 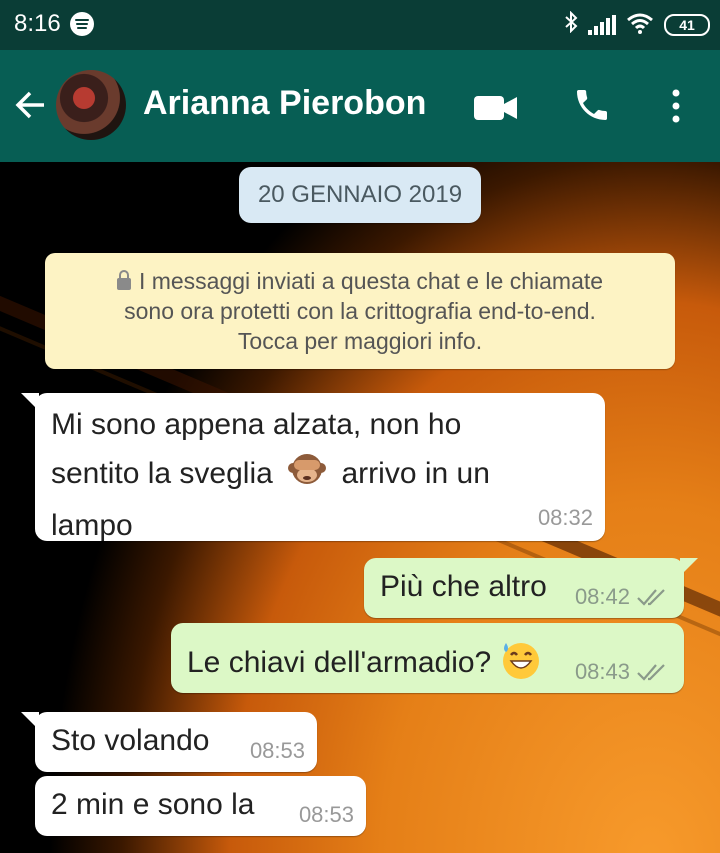 What do you see at coordinates (91, 105) in the screenshot?
I see `avatar` at bounding box center [91, 105].